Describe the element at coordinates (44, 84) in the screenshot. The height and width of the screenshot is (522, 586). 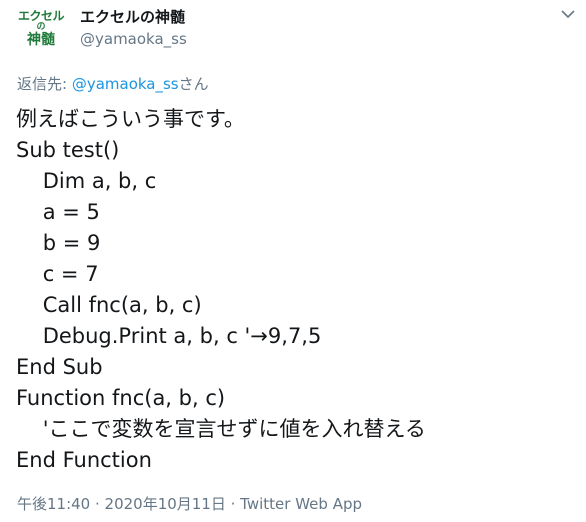
I see `reply-prefix: 返信先:` at that location.